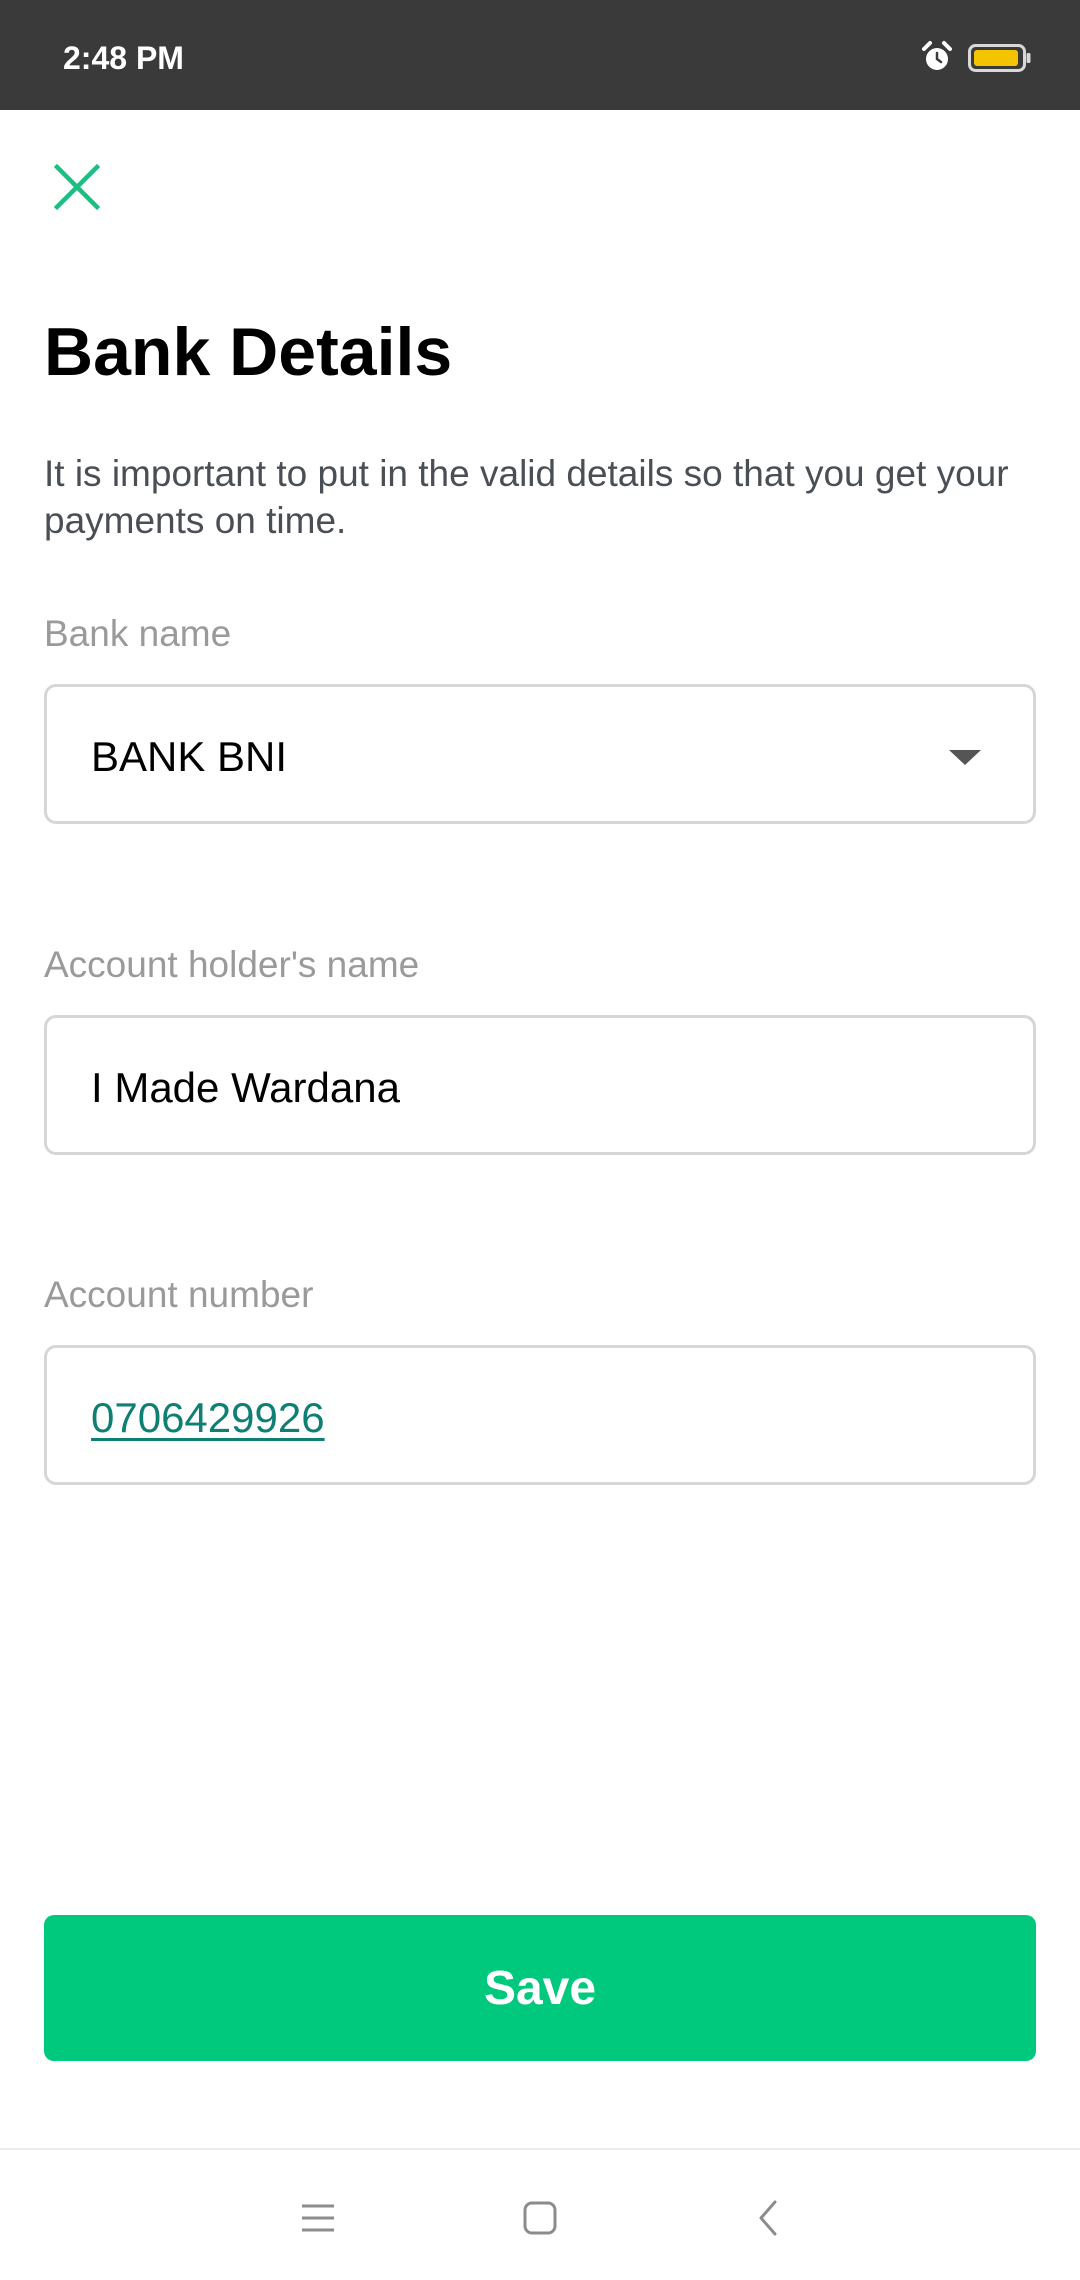 Image resolution: width=1080 pixels, height=2280 pixels. I want to click on alarm-icon, so click(937, 55).